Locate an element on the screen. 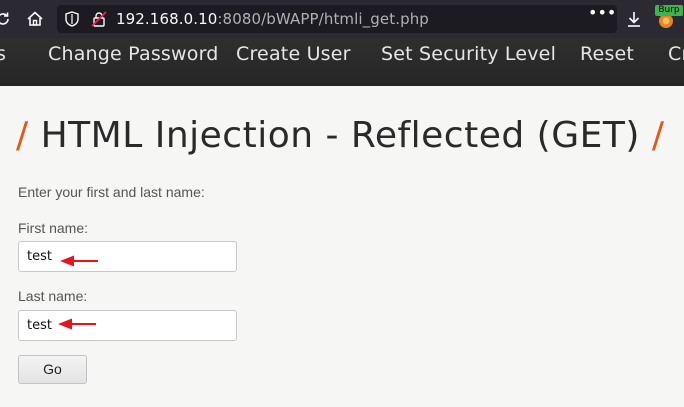 The width and height of the screenshot is (684, 407). address-bar: 192.168.0.10:8080/bWAPP/htmli_get.php is located at coordinates (337, 19).